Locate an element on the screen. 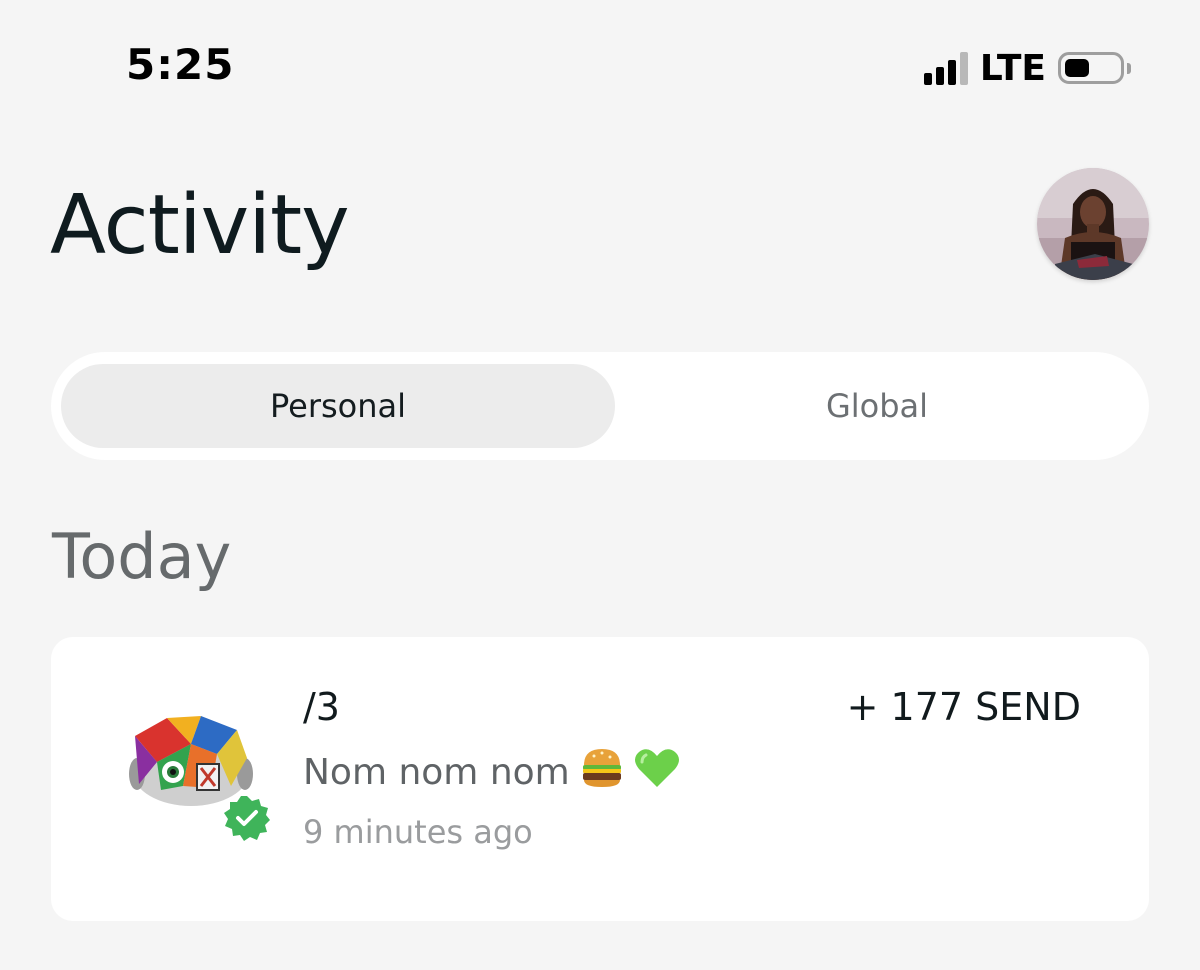 The width and height of the screenshot is (1200, 970). activity-title: /3 is located at coordinates (321, 707).